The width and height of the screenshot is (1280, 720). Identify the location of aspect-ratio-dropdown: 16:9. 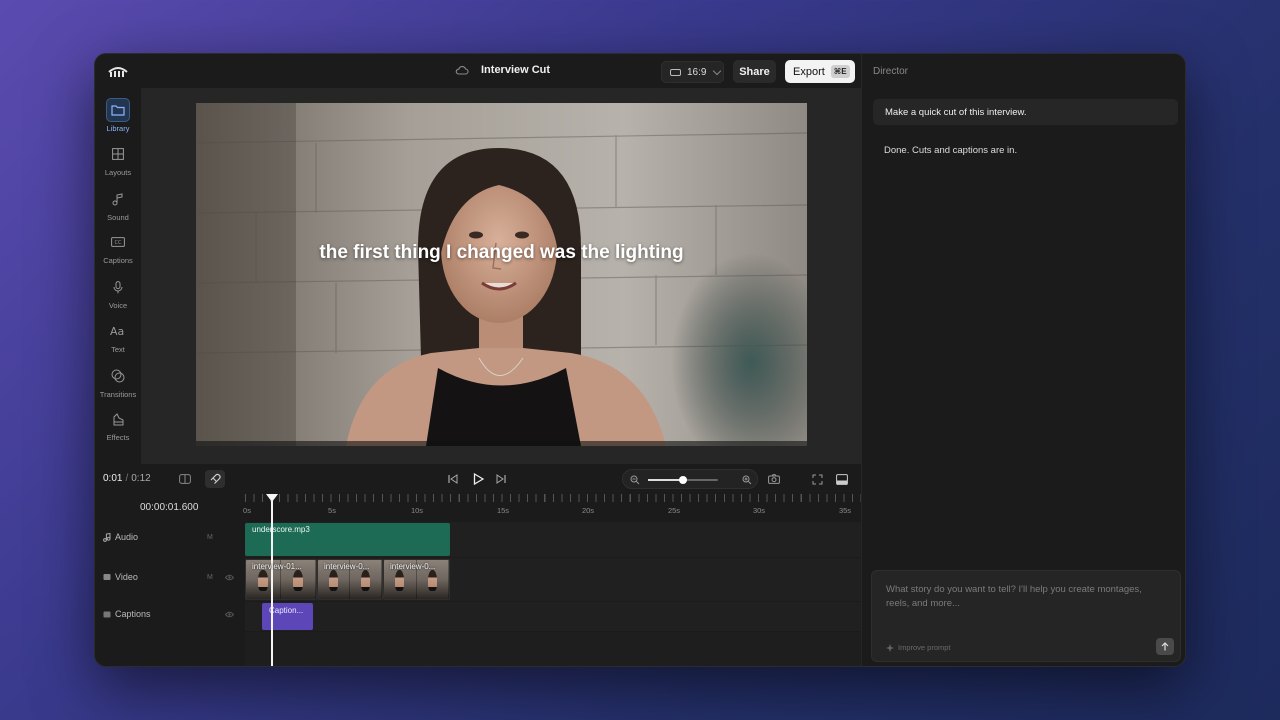
(692, 72).